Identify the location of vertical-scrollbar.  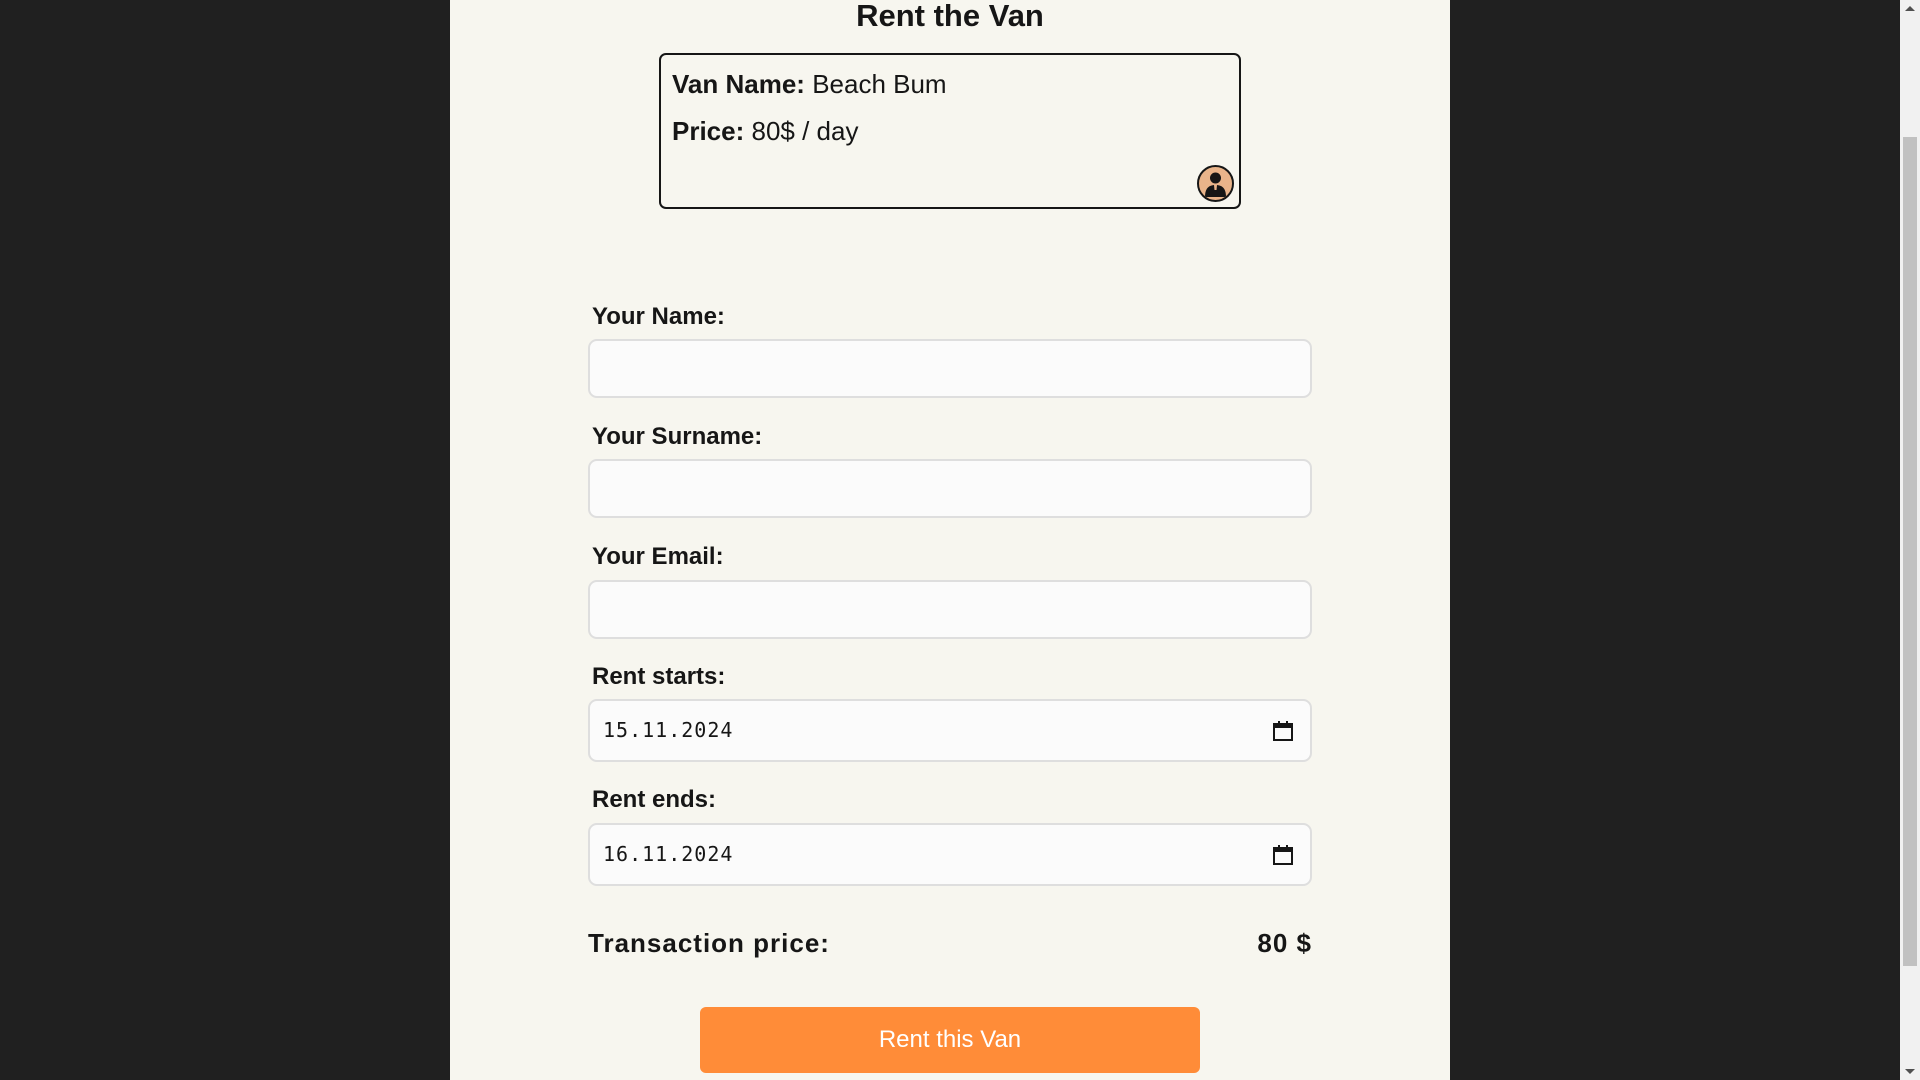
(1910, 540).